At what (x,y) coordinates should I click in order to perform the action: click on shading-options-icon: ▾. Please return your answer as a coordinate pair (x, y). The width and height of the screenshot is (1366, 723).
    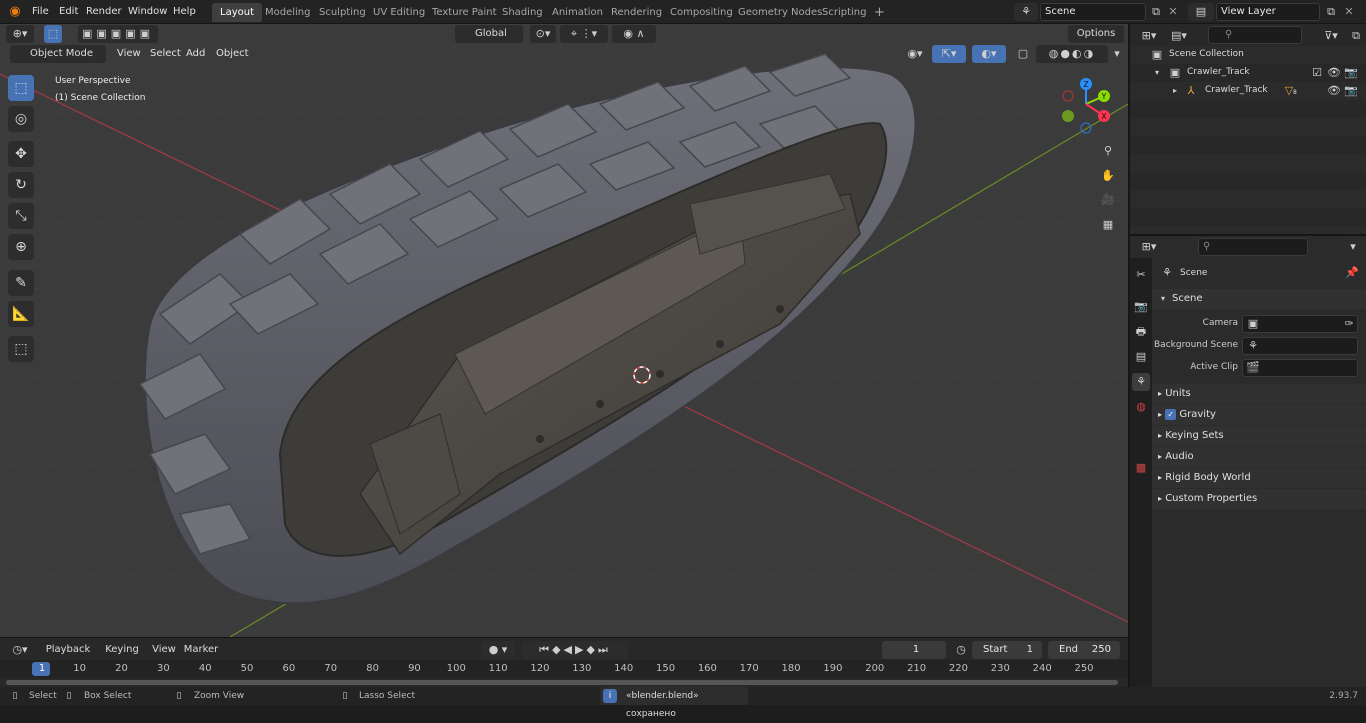
    Looking at the image, I should click on (1117, 54).